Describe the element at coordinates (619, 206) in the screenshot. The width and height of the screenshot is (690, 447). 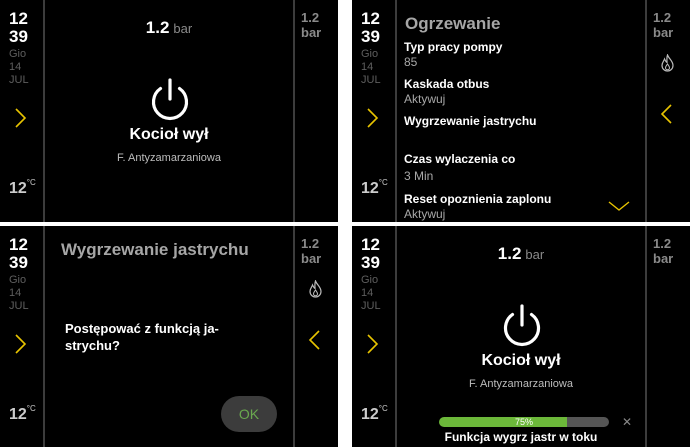
I see `chevron-down-icon` at that location.